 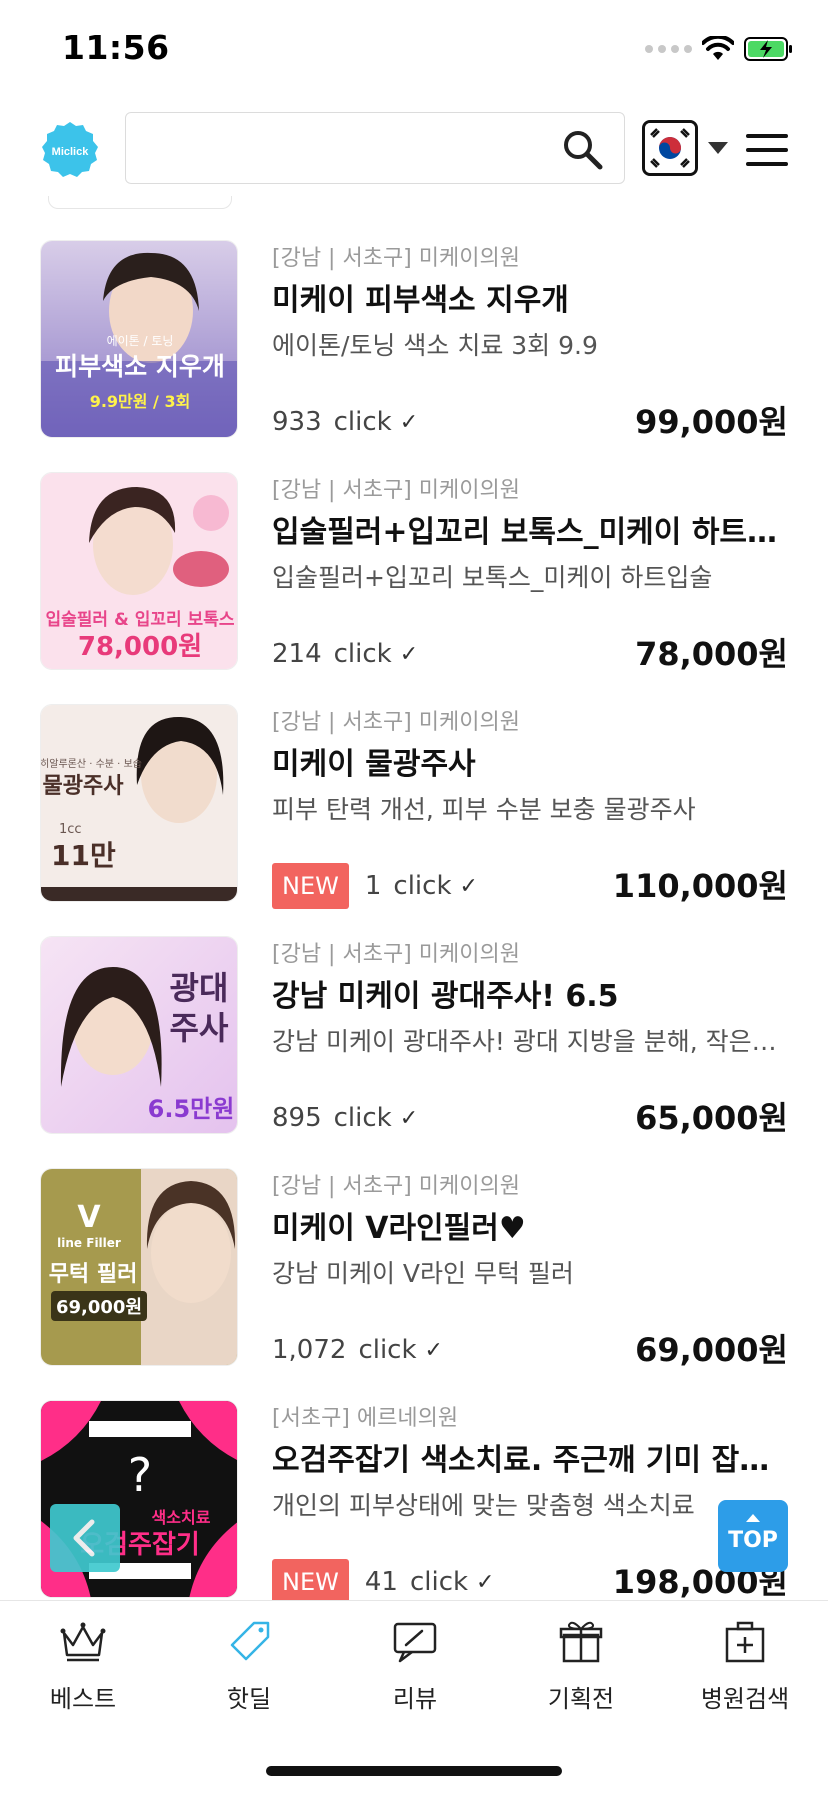 What do you see at coordinates (70, 829) in the screenshot?
I see `svg-text: 1cc` at bounding box center [70, 829].